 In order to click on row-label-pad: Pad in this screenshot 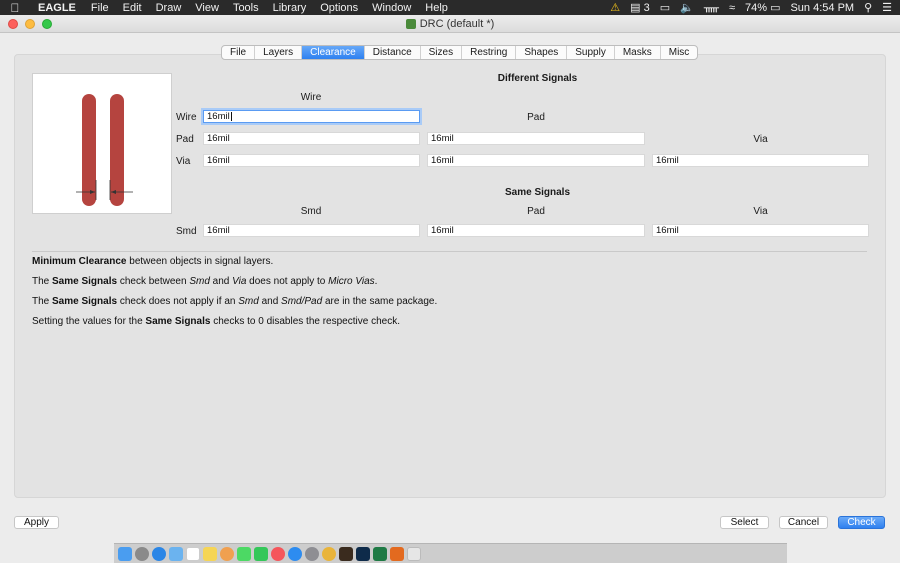, I will do `click(185, 139)`.